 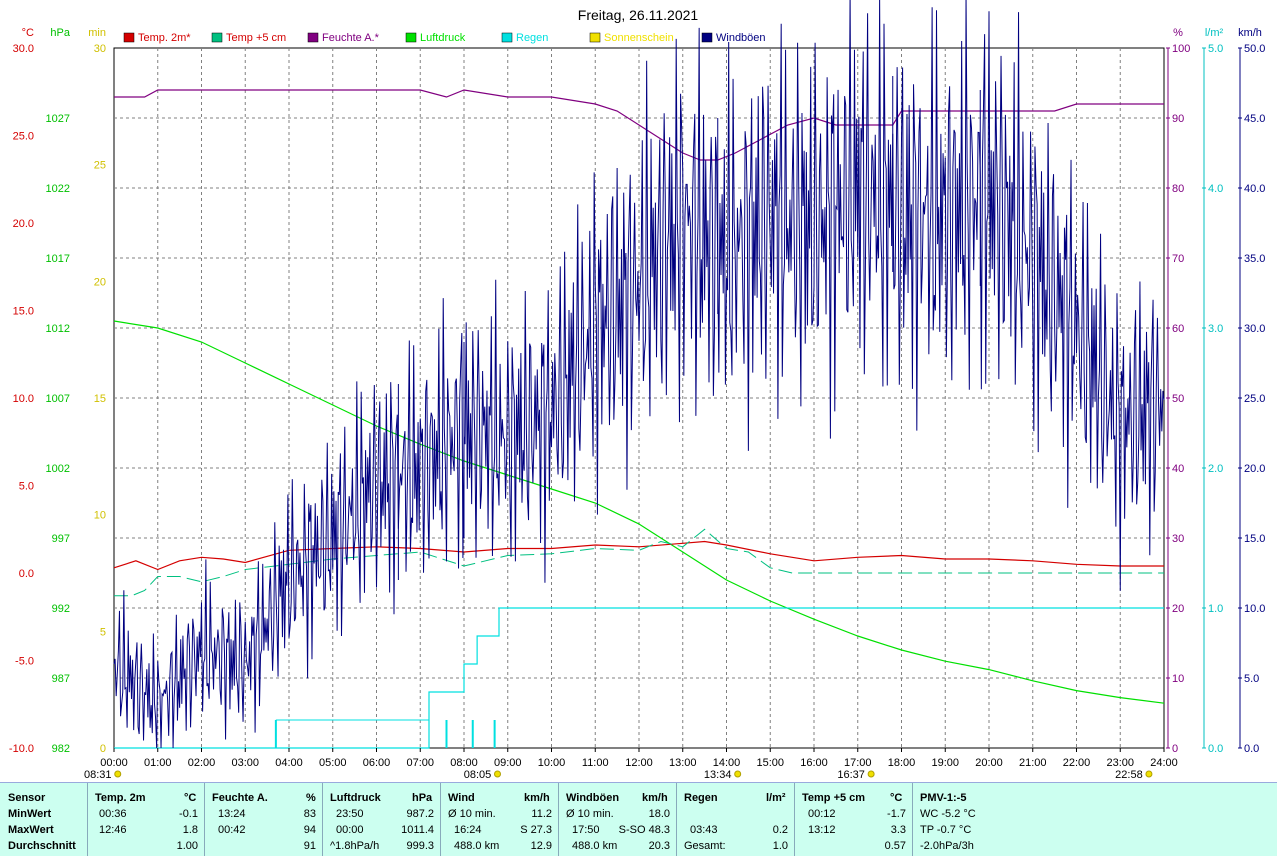 I want to click on stats-regen-header: Regen, so click(x=701, y=798).